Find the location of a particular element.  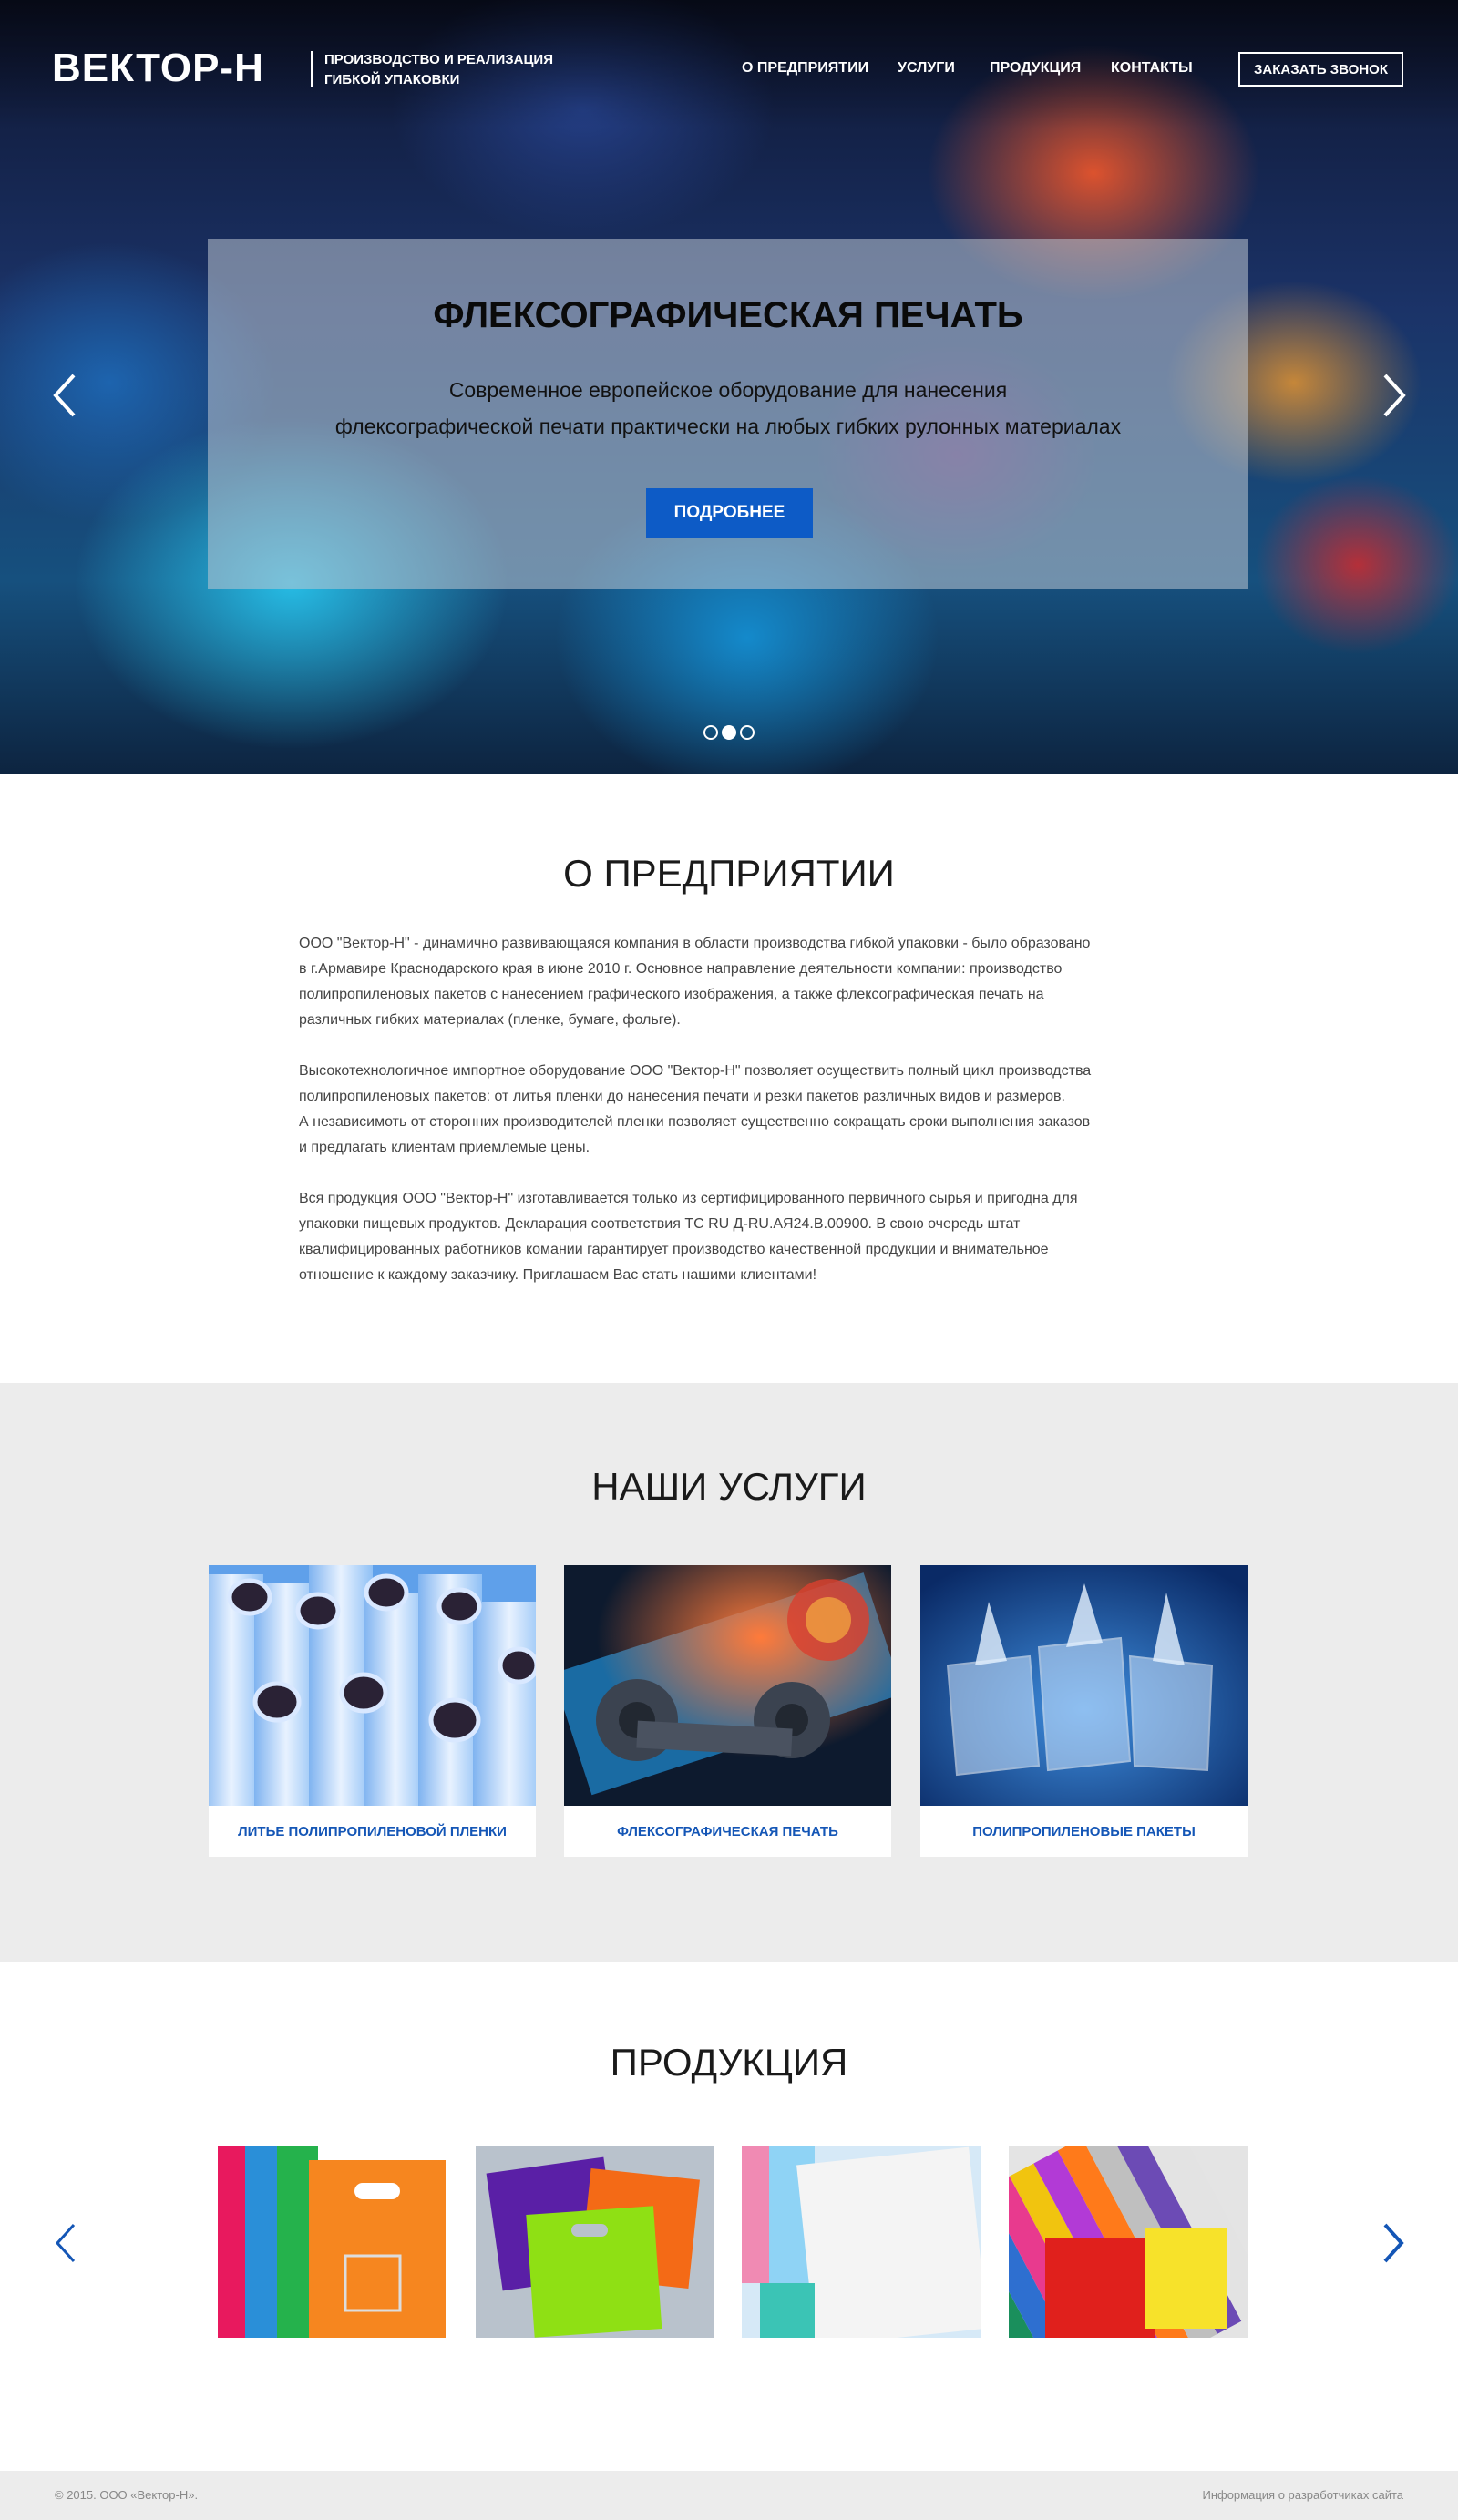

more-details-button: ПОДРОБНЕЕ is located at coordinates (729, 513).